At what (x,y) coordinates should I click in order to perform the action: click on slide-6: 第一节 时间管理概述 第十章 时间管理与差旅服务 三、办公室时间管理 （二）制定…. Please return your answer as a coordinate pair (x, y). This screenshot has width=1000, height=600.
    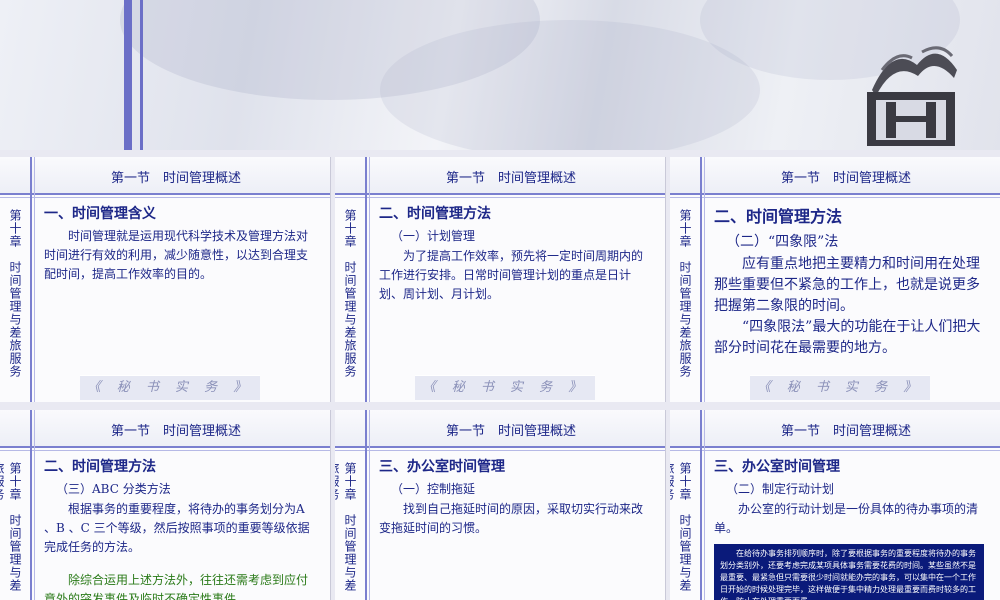
    Looking at the image, I should click on (835, 505).